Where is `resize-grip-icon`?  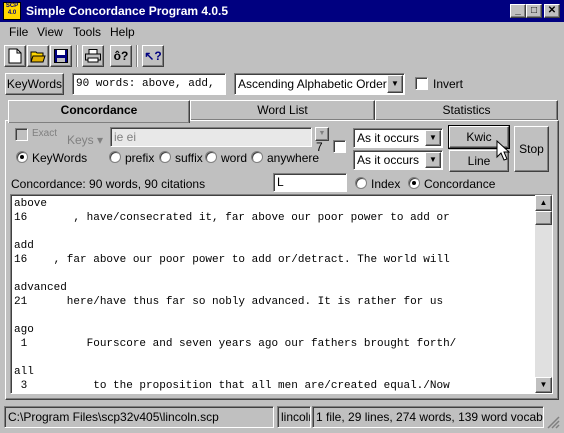
resize-grip-icon is located at coordinates (553, 422).